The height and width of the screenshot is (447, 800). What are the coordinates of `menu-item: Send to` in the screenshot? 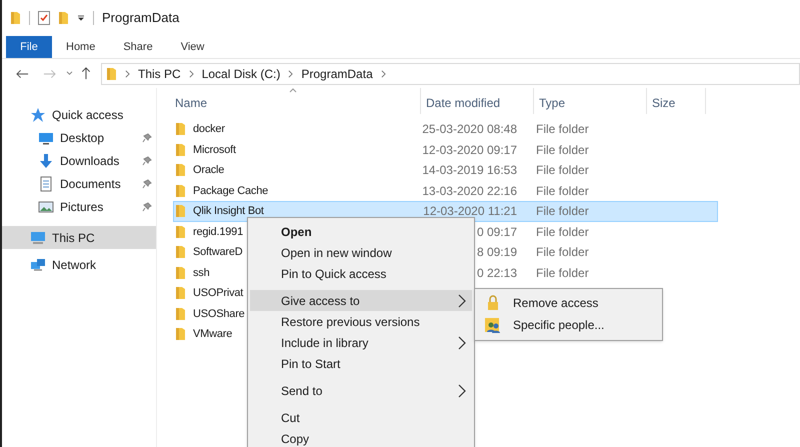 It's located at (361, 390).